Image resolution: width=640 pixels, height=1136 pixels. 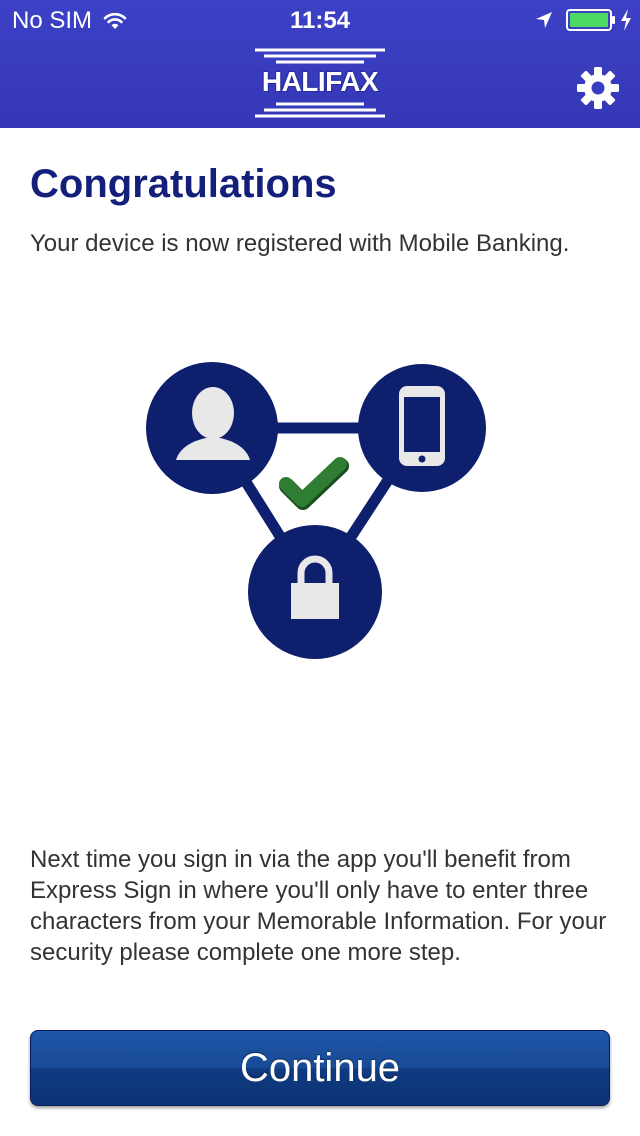 I want to click on checkmark-icon, so click(x=314, y=483).